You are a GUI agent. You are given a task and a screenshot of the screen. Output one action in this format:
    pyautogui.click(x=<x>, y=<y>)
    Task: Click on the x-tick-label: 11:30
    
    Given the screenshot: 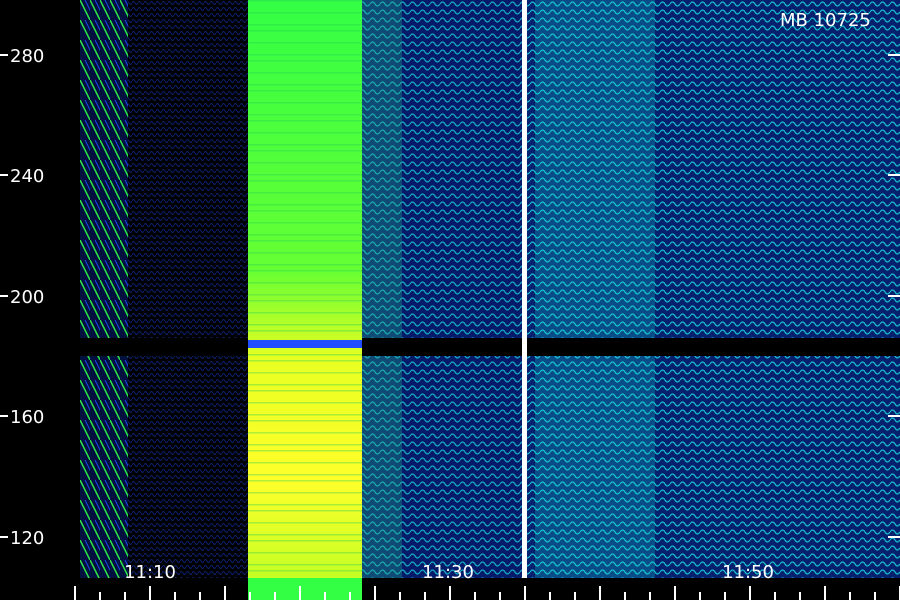 What is the action you would take?
    pyautogui.click(x=448, y=572)
    